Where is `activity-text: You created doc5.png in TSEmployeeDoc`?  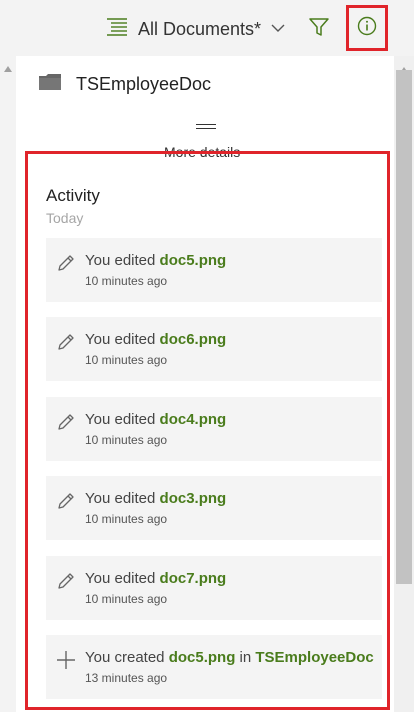
activity-text: You created doc5.png in TSEmployeeDoc is located at coordinates (229, 657).